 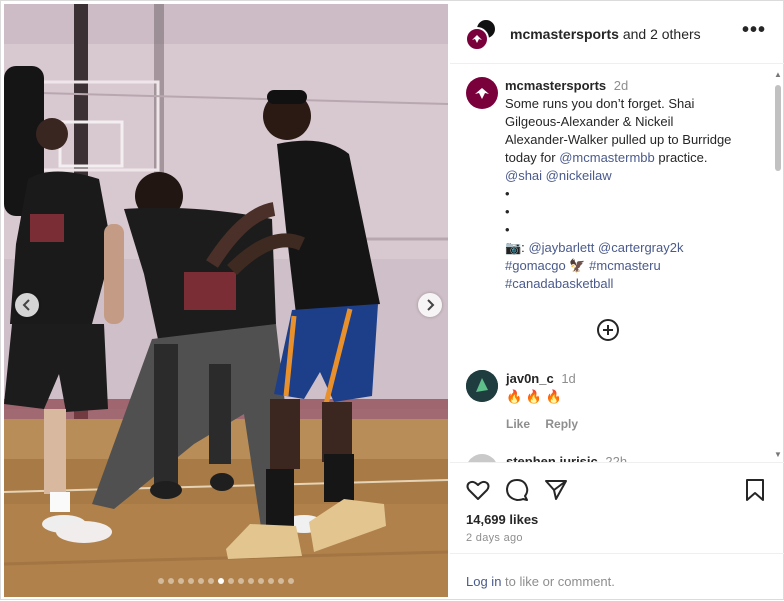 I want to click on caption-text-line: Gilgeous-Alexander & Nickeil, so click(x=589, y=121).